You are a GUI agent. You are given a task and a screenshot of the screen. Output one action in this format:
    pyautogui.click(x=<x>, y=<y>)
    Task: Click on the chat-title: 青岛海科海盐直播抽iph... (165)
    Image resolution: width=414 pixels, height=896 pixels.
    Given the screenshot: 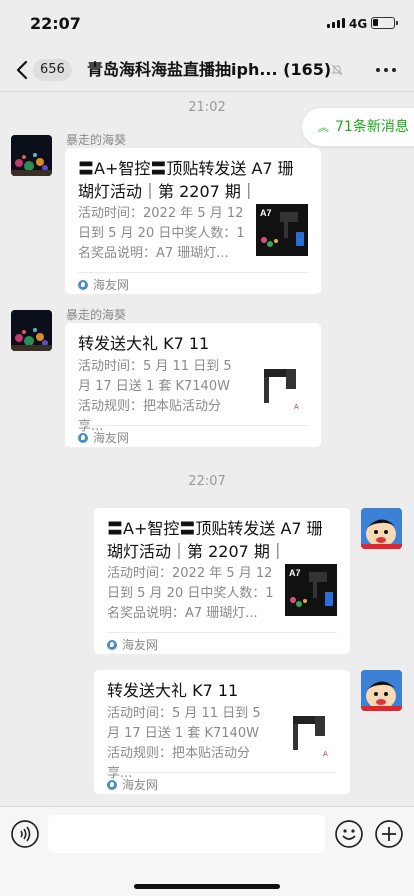 What is the action you would take?
    pyautogui.click(x=209, y=69)
    